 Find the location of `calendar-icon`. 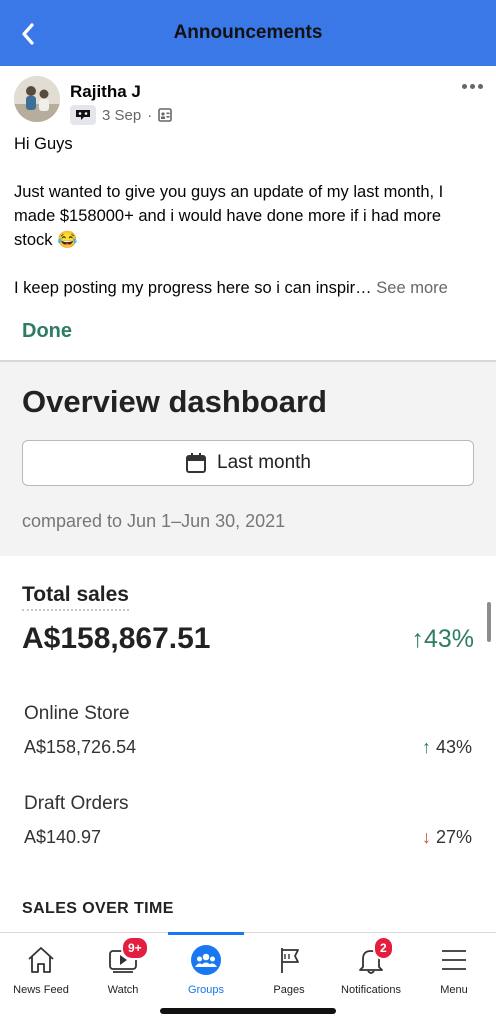

calendar-icon is located at coordinates (196, 463).